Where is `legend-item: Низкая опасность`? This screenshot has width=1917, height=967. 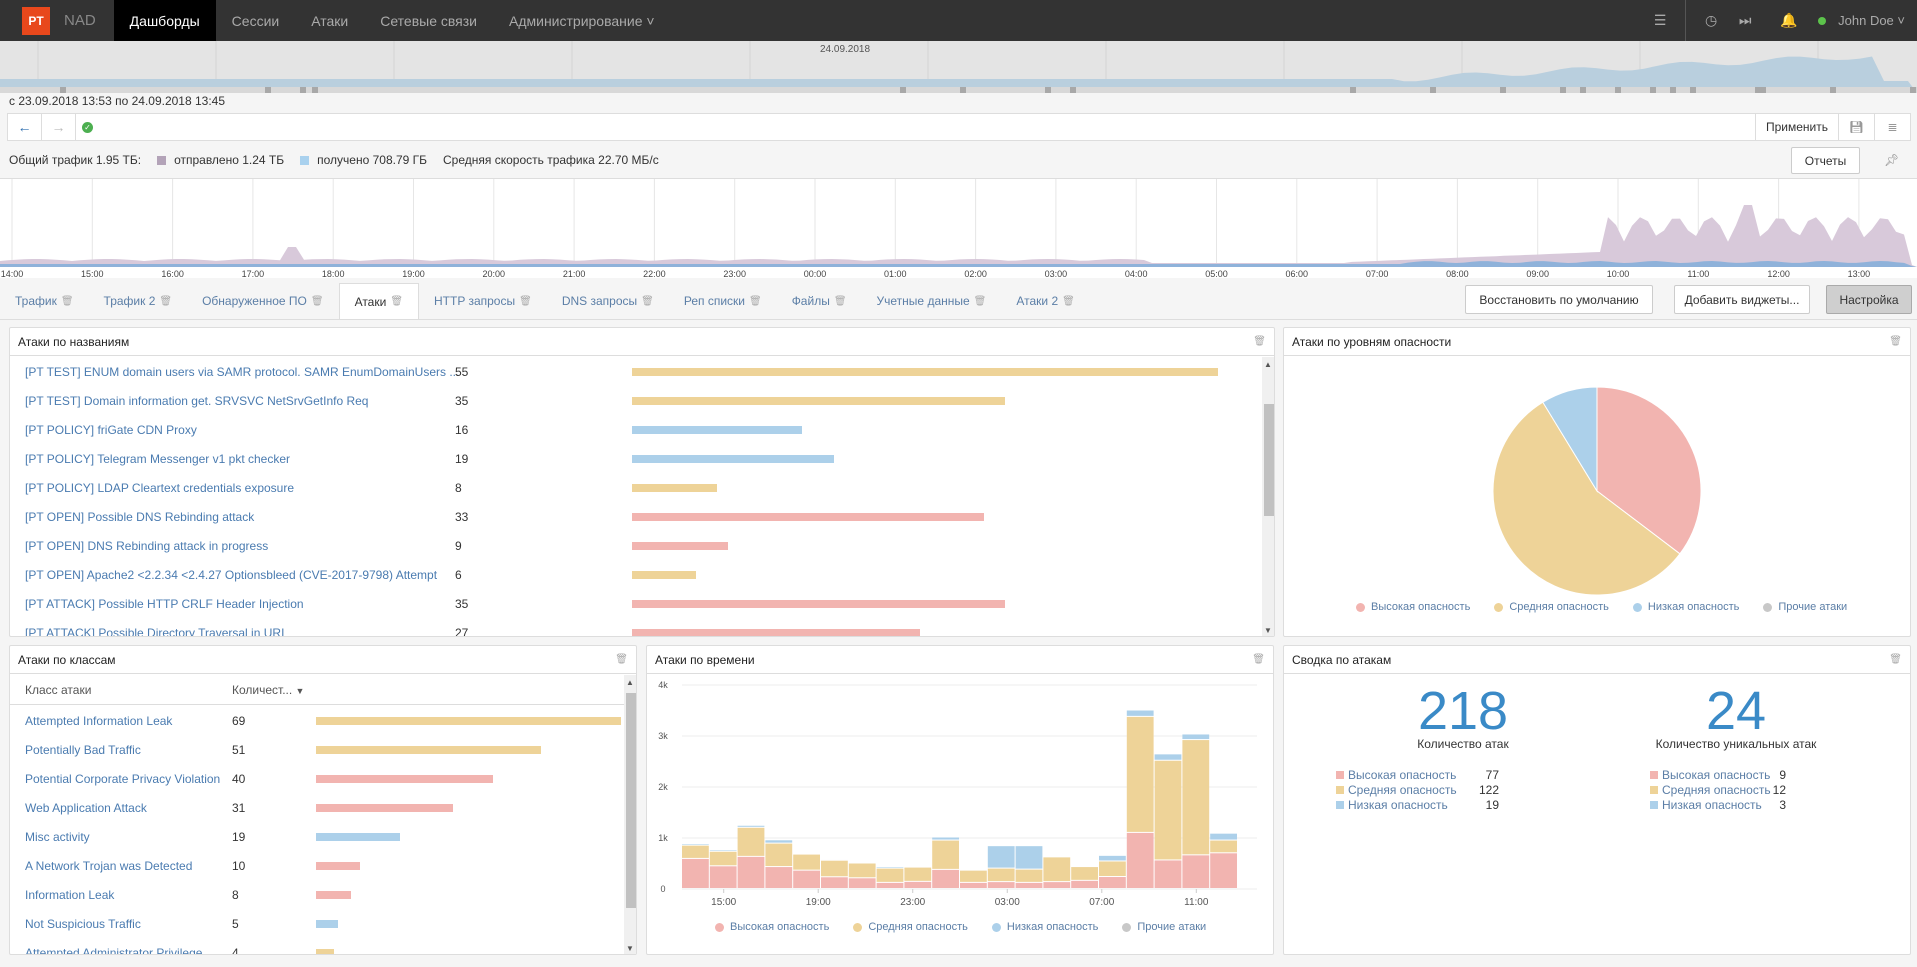
legend-item: Низкая опасность is located at coordinates (1044, 927).